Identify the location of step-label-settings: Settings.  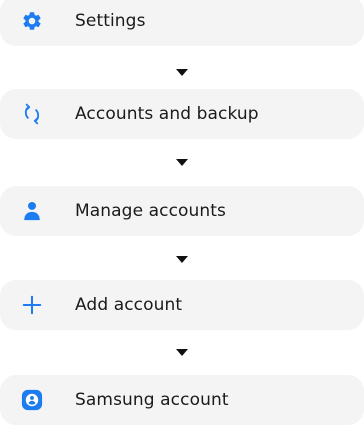
(110, 21).